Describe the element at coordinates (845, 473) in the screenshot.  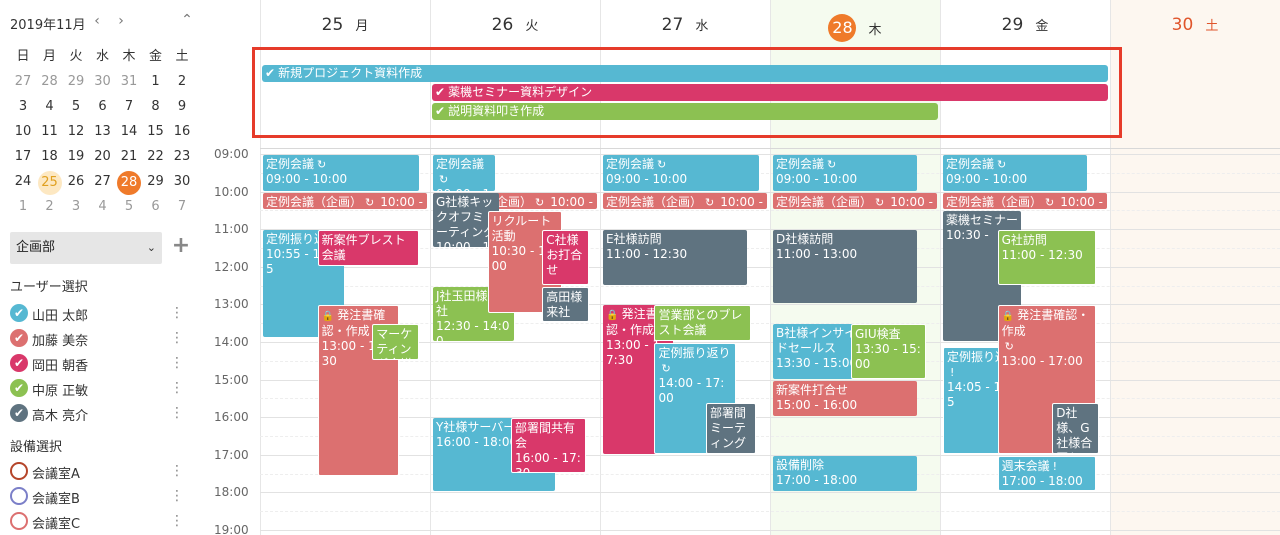
I see `calendar-event: 設備削除 17:00 - 18:00` at that location.